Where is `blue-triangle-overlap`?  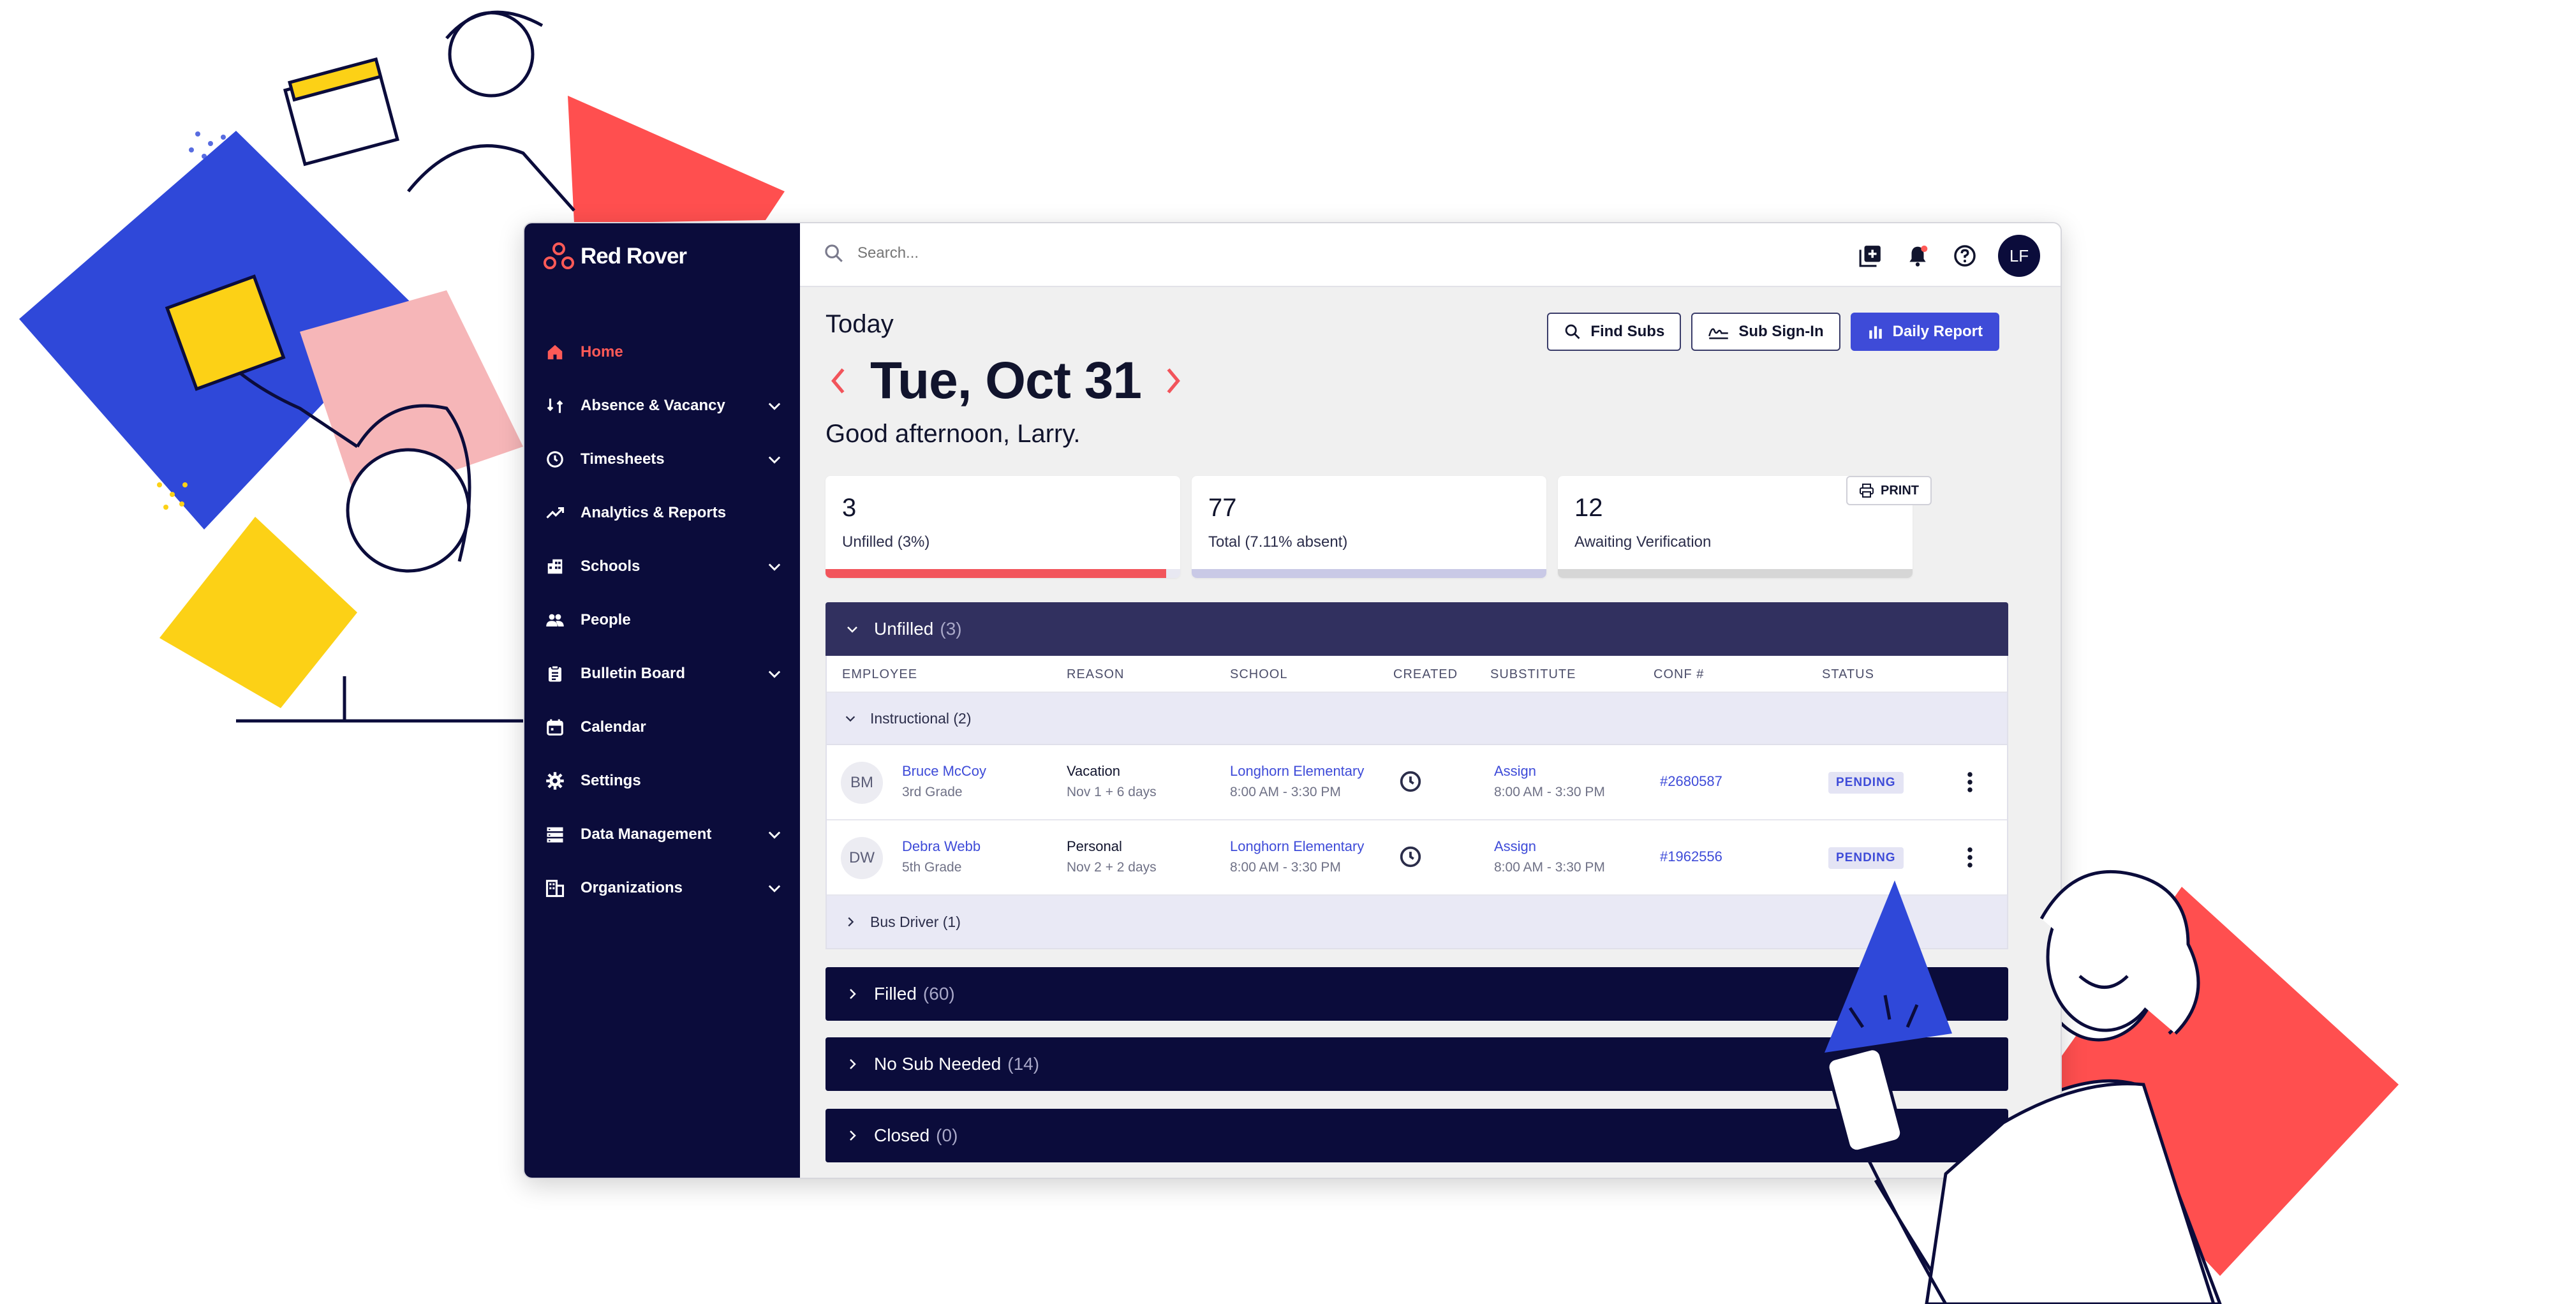
blue-triangle-overlap is located at coordinates (1888, 966).